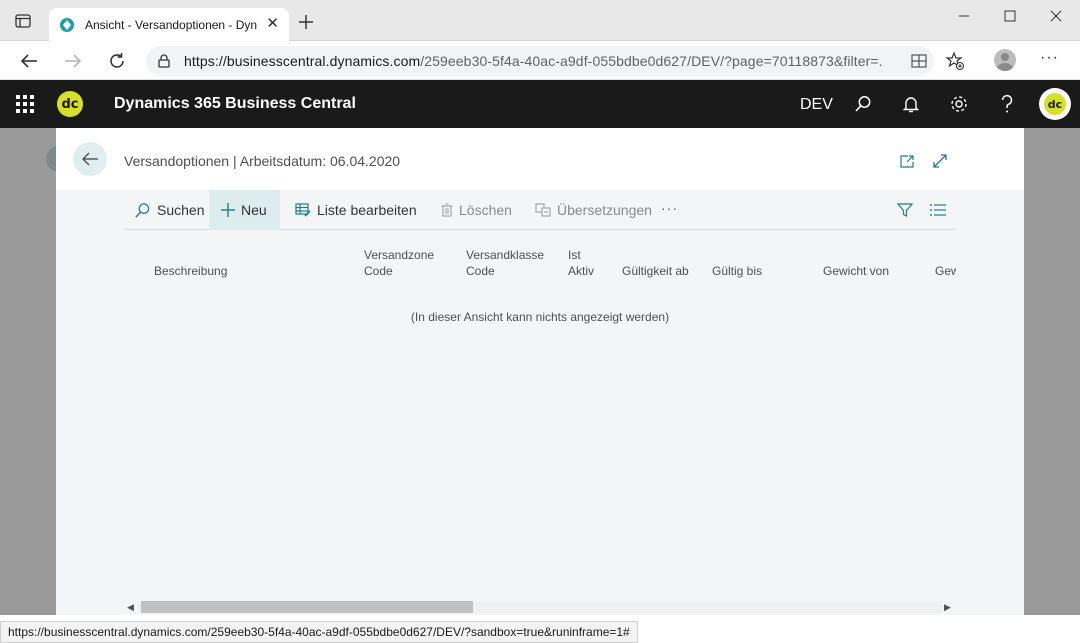 The height and width of the screenshot is (643, 1080). Describe the element at coordinates (938, 210) in the screenshot. I see `list-view-icon` at that location.